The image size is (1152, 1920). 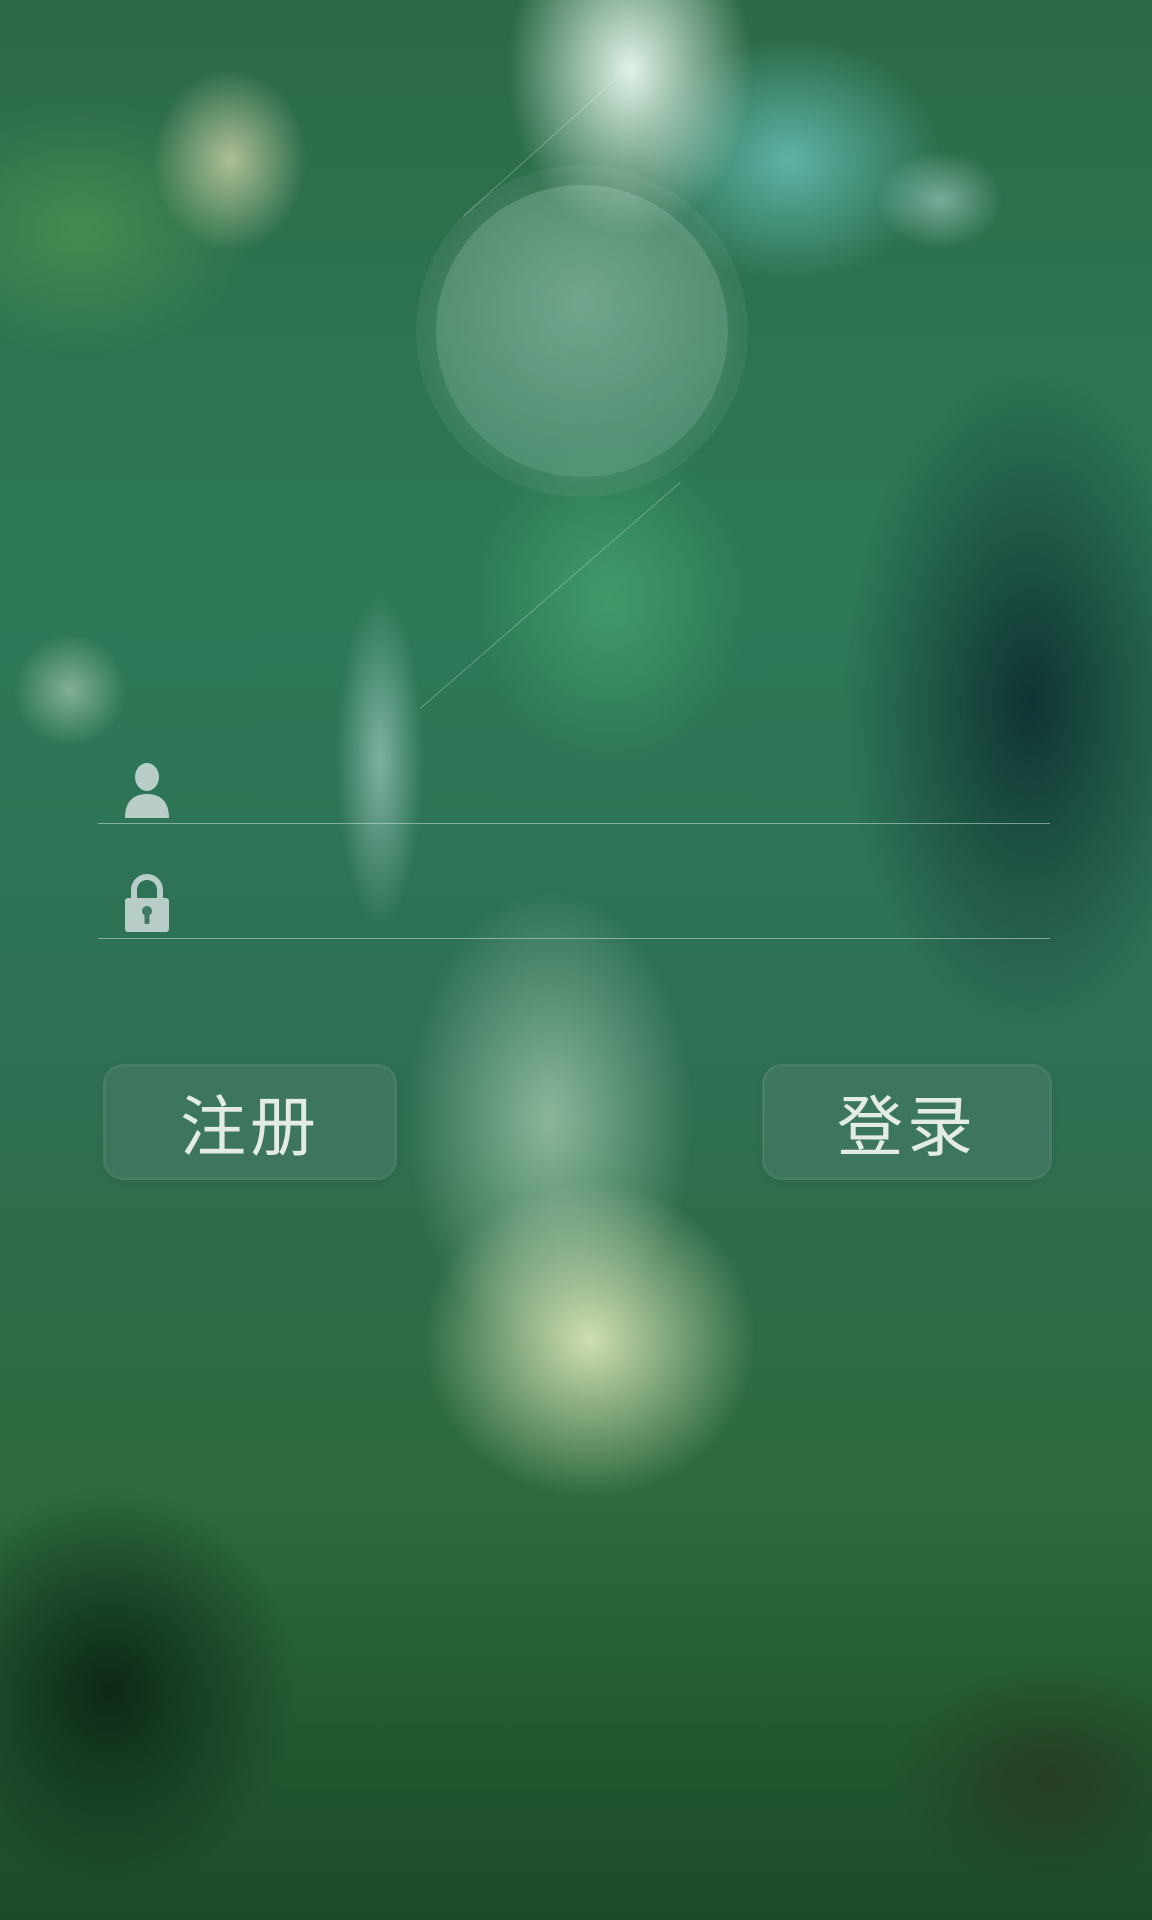 I want to click on avatar, so click(x=582, y=331).